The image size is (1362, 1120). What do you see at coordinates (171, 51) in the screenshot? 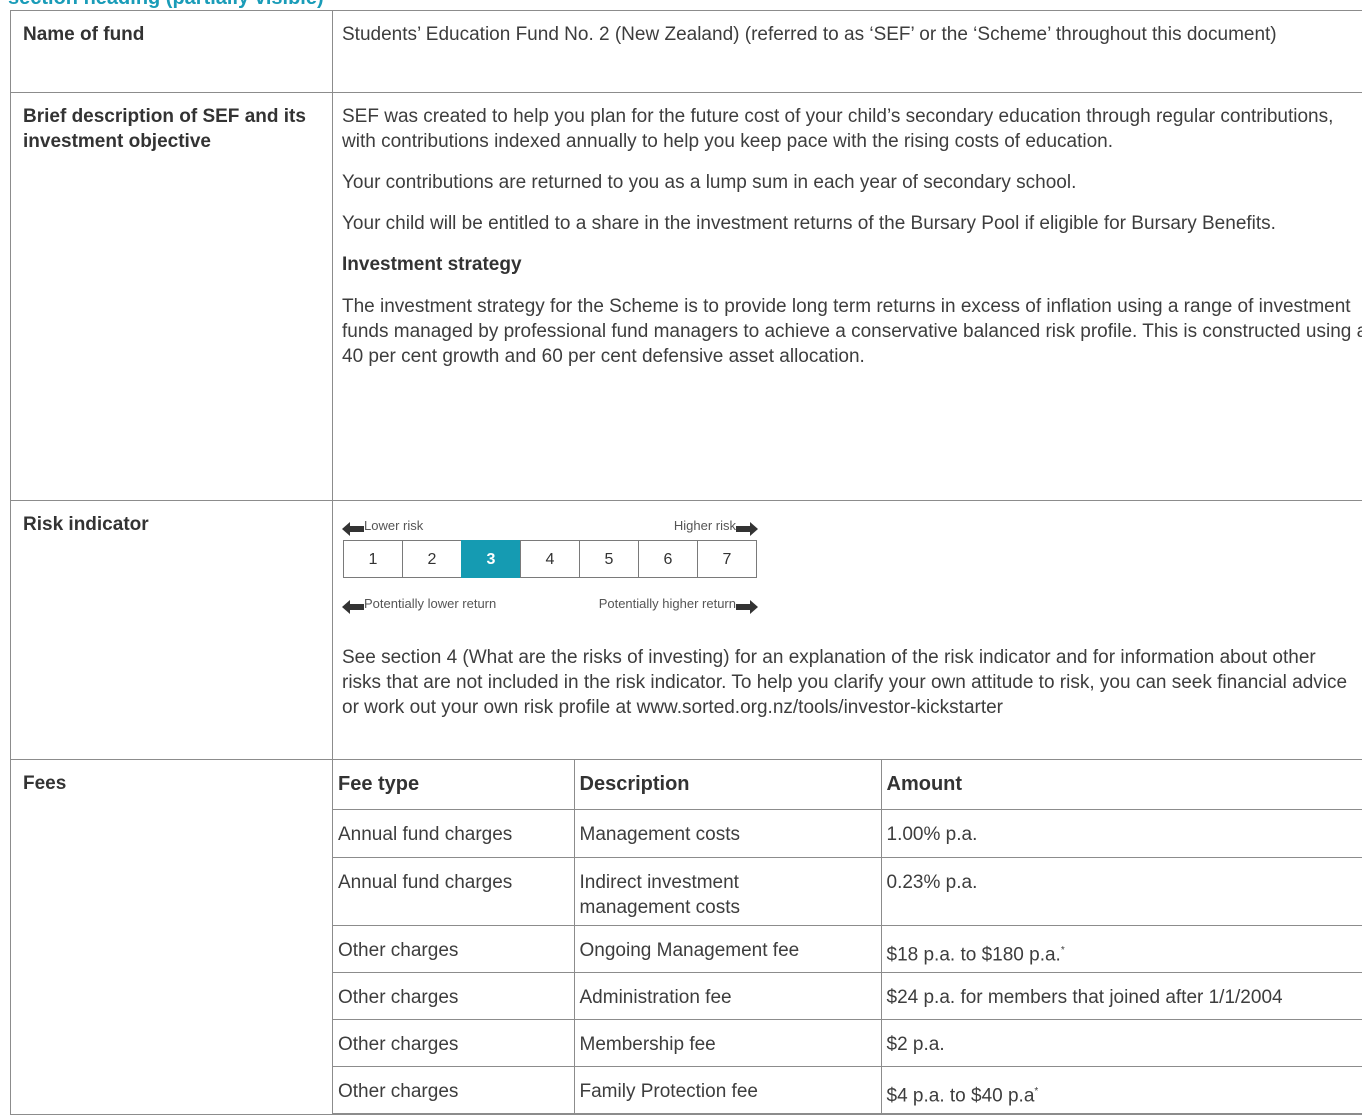
I see `label-name-of-fund: Name of fund` at bounding box center [171, 51].